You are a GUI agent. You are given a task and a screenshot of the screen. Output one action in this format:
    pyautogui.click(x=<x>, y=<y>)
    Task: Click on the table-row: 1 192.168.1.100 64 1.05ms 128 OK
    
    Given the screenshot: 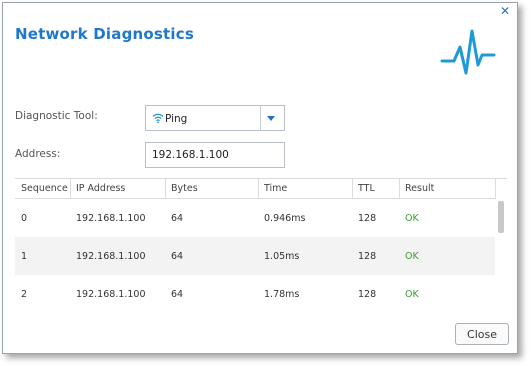 What is the action you would take?
    pyautogui.click(x=255, y=256)
    